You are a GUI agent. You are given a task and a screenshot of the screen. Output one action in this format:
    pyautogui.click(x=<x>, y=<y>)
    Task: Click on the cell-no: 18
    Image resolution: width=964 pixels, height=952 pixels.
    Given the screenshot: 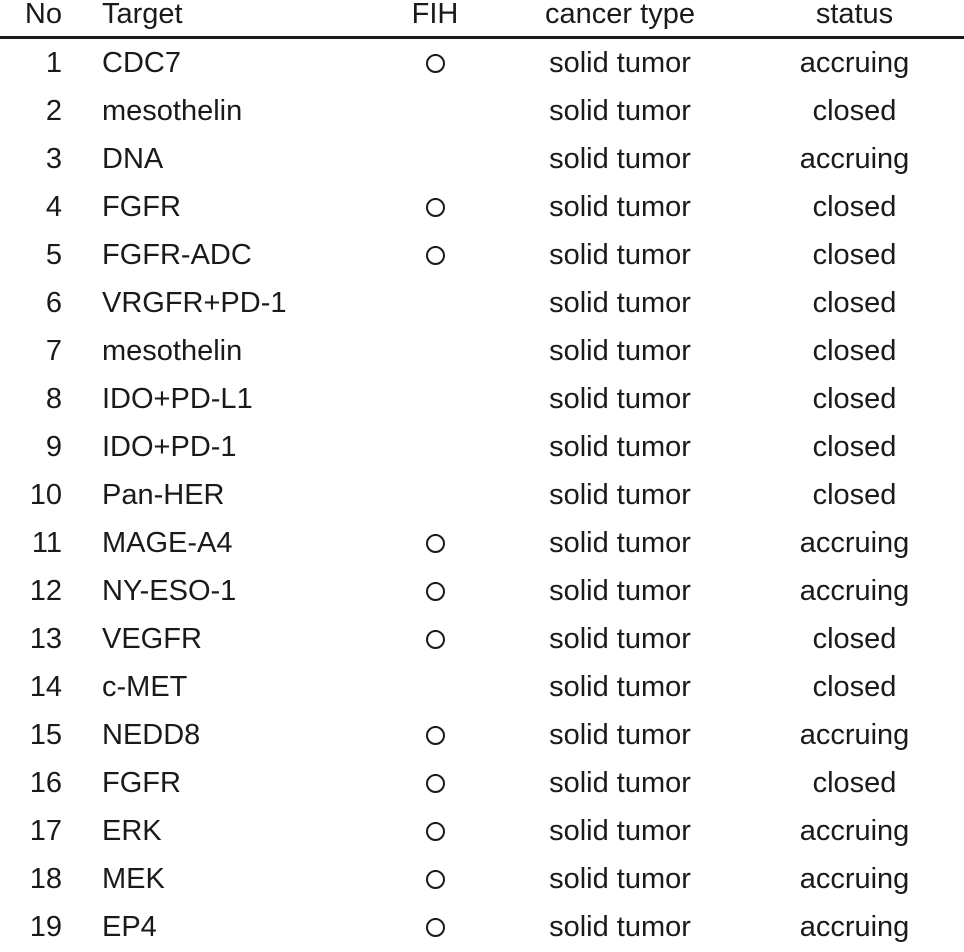 What is the action you would take?
    pyautogui.click(x=45, y=878)
    